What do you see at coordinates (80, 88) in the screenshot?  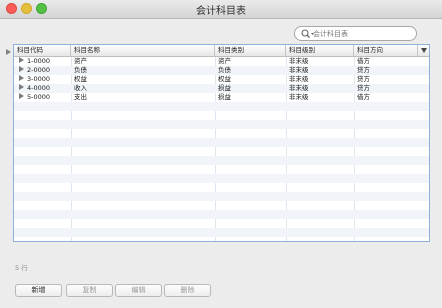 I see `name-cell: 收入` at bounding box center [80, 88].